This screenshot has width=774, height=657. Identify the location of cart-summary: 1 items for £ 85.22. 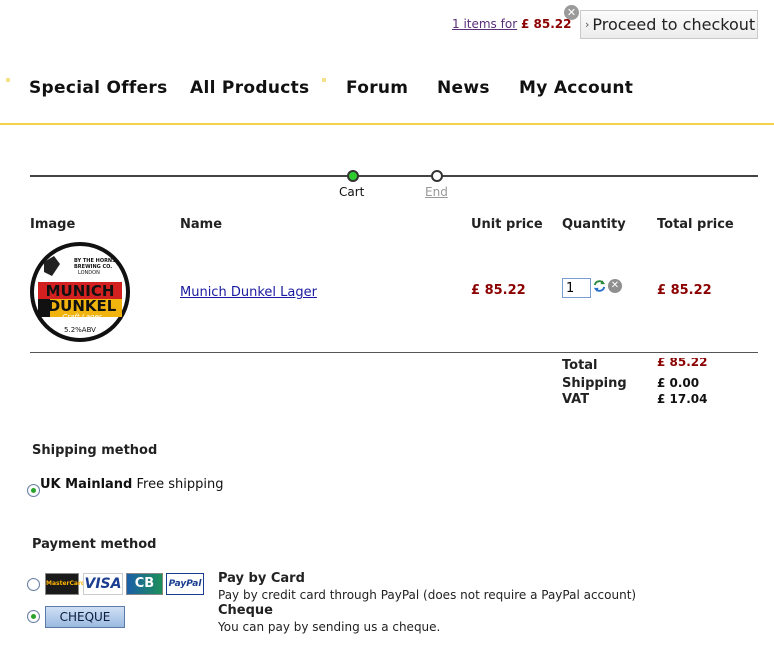
(511, 24).